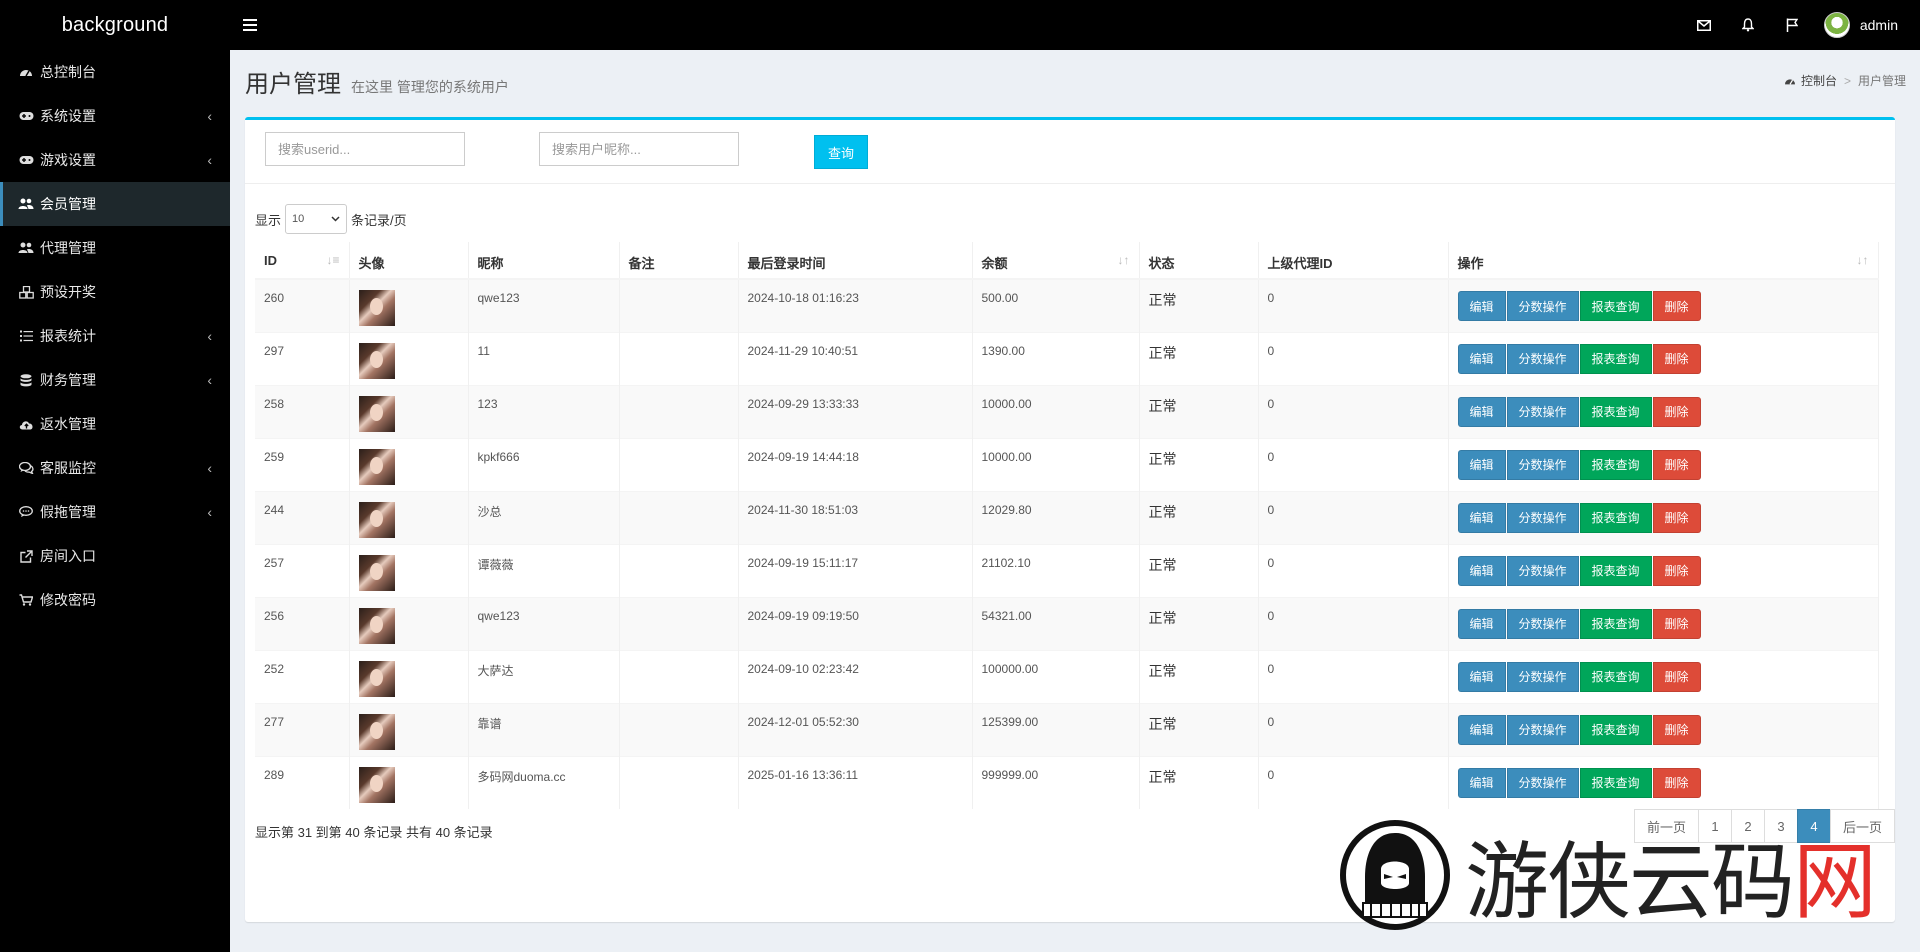 The height and width of the screenshot is (952, 1920). I want to click on sidebar-item-reports: 报表统计 ‹, so click(115, 336).